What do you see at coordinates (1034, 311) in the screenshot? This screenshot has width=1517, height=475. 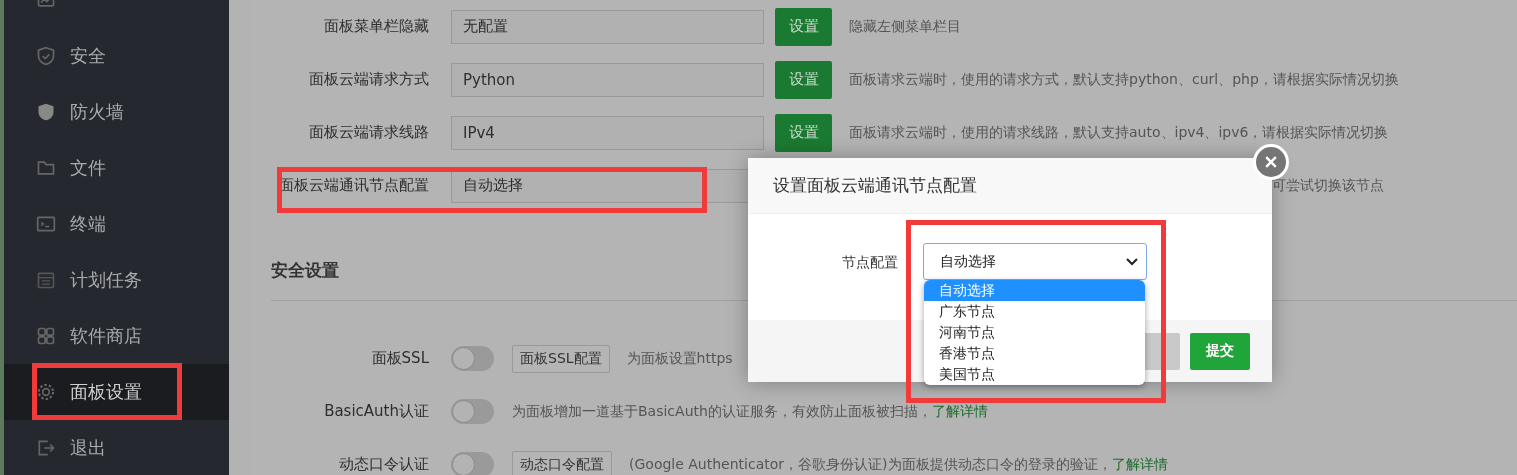 I see `dropdown-option: 广东节点` at bounding box center [1034, 311].